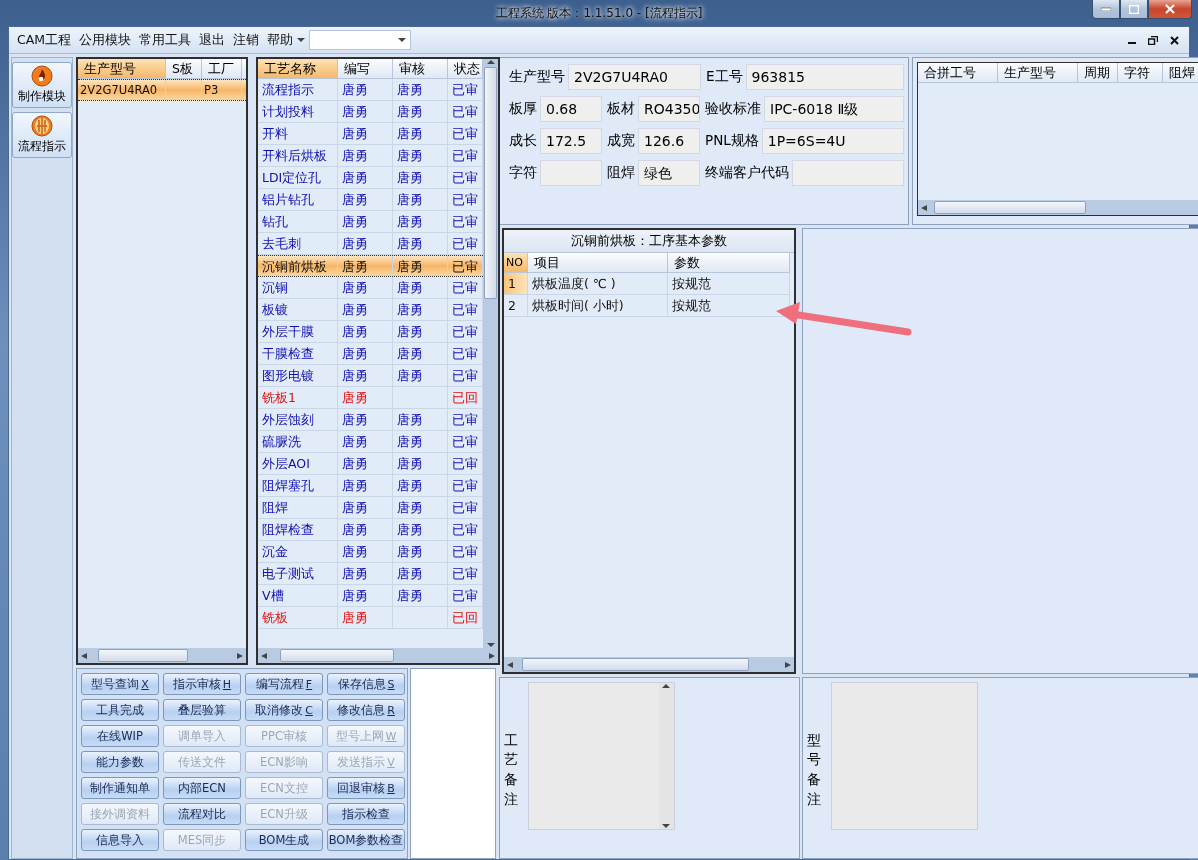  I want to click on process-row: 电子测试 唐勇 唐勇 已审, so click(370, 574).